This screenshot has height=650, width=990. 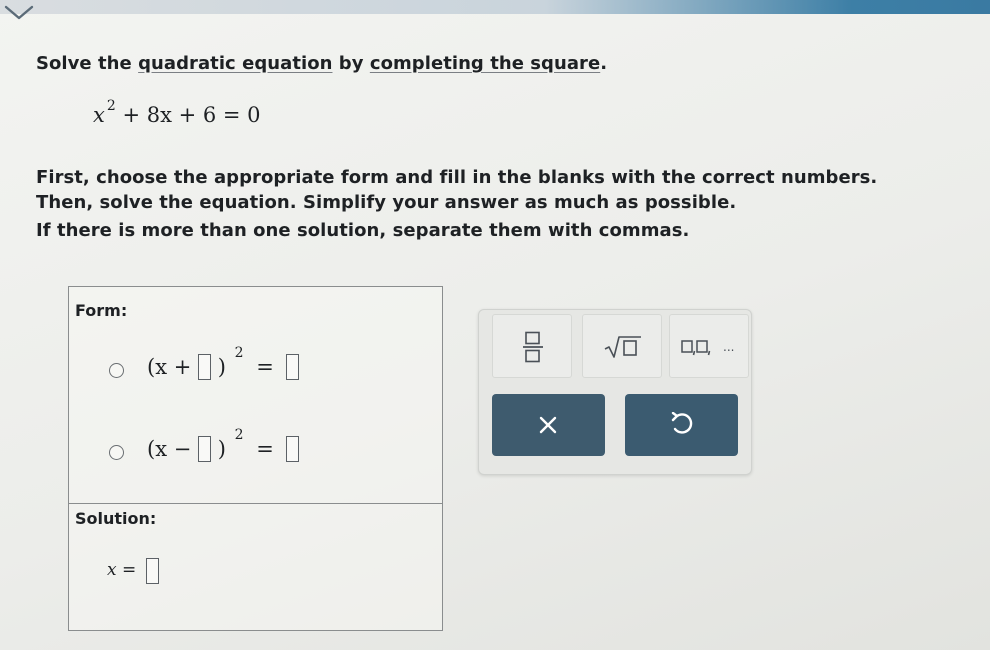 What do you see at coordinates (495, 7) in the screenshot?
I see `top-accent-bar` at bounding box center [495, 7].